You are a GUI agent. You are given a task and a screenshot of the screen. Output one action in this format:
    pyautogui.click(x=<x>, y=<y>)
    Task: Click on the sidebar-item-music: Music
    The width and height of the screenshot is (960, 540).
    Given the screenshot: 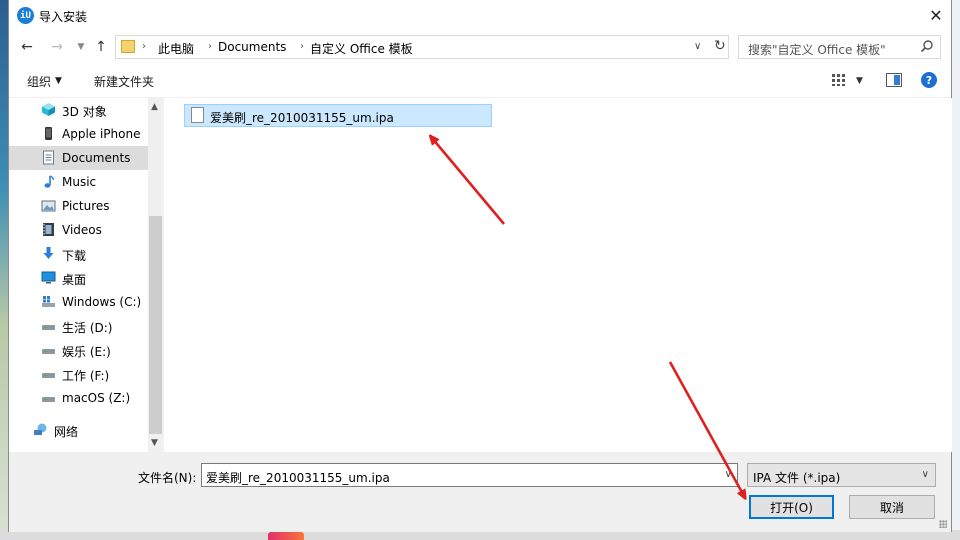 What is the action you would take?
    pyautogui.click(x=78, y=182)
    